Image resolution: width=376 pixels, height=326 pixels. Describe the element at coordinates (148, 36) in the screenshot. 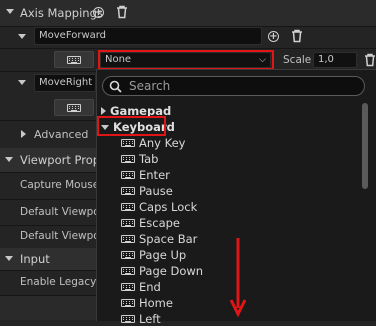

I see `move-forward-name-field: MoveForward` at that location.